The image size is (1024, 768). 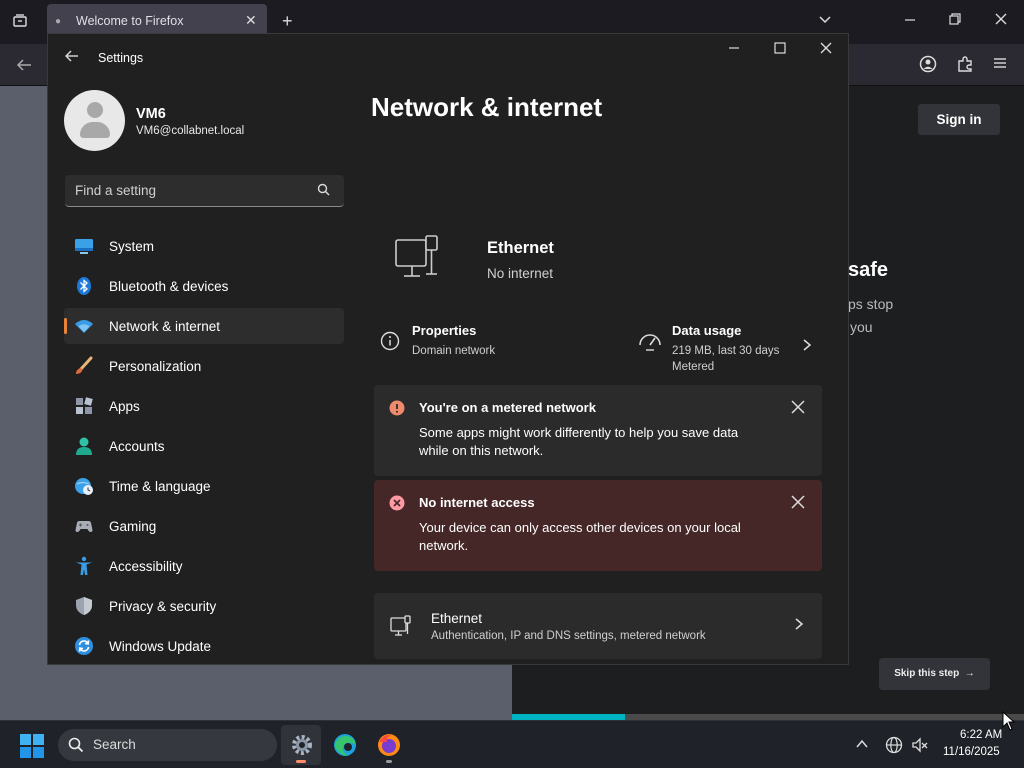 I want to click on tab-close-icon: ✕, so click(x=251, y=20).